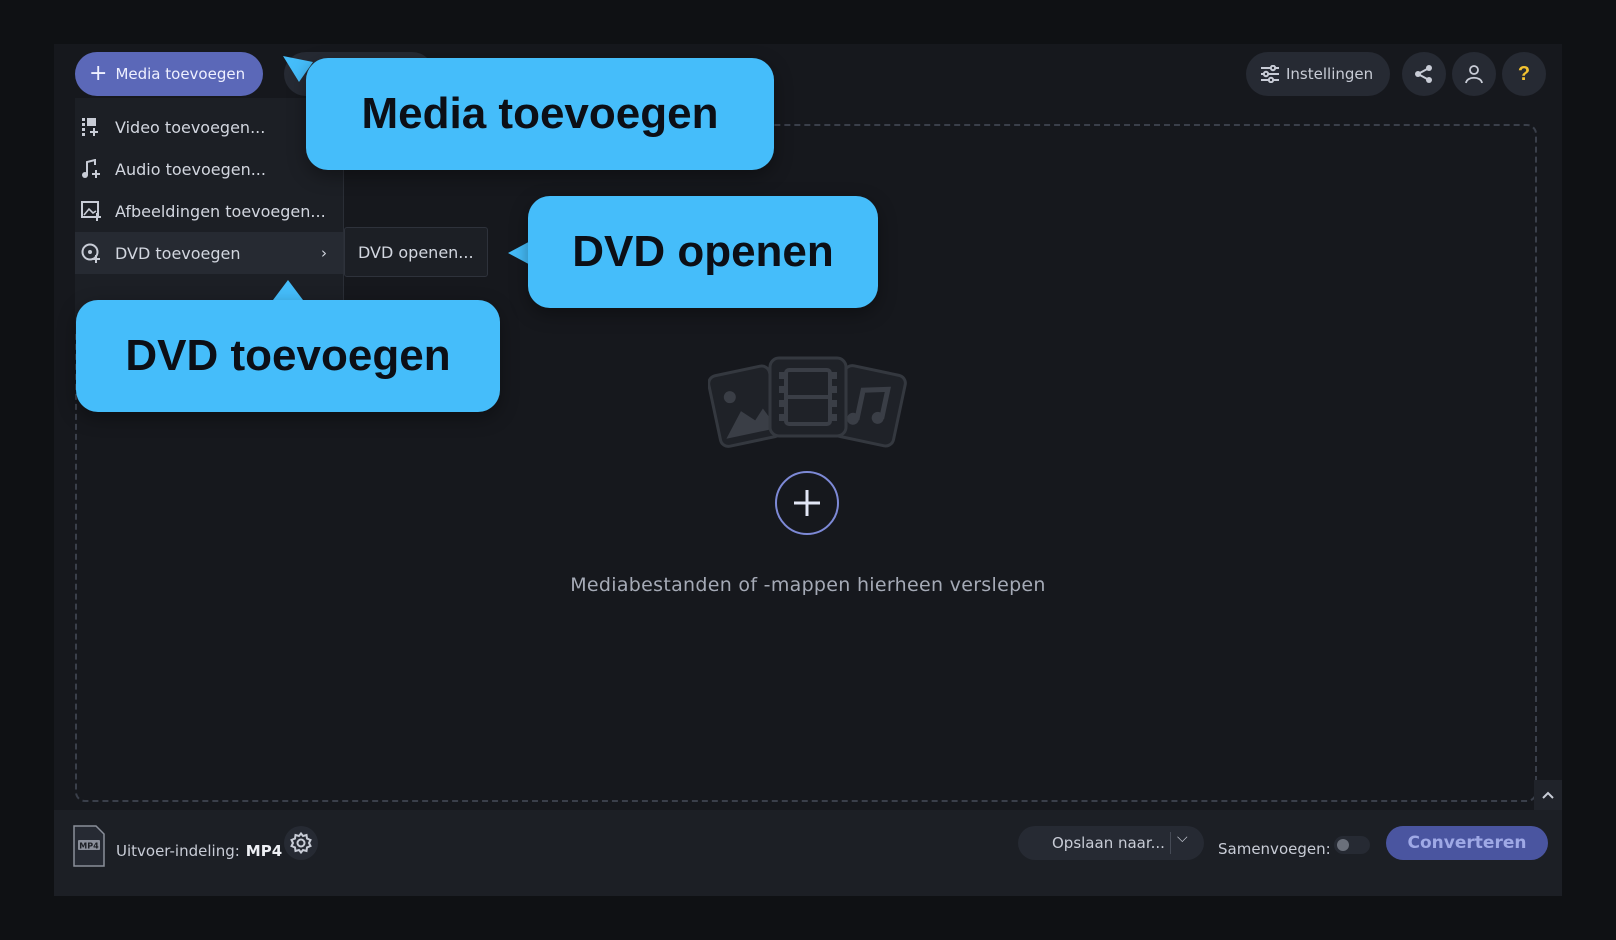 The image size is (1616, 940). Describe the element at coordinates (90, 127) in the screenshot. I see `video-add-icon` at that location.